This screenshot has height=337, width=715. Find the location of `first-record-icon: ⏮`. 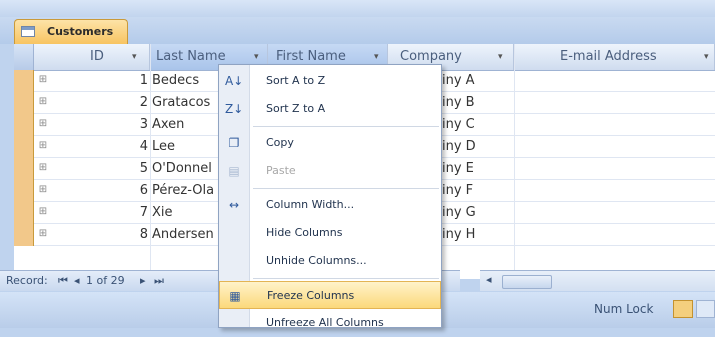

first-record-icon: ⏮ is located at coordinates (63, 281).